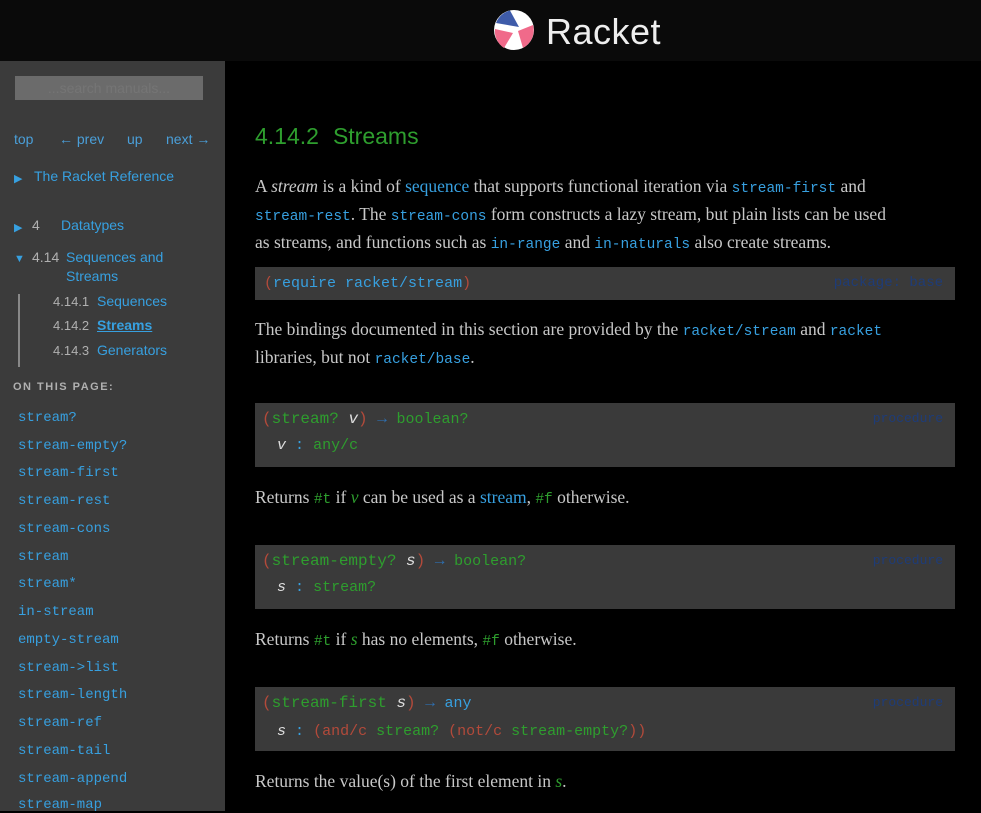  I want to click on stream-link: stream, so click(503, 497).